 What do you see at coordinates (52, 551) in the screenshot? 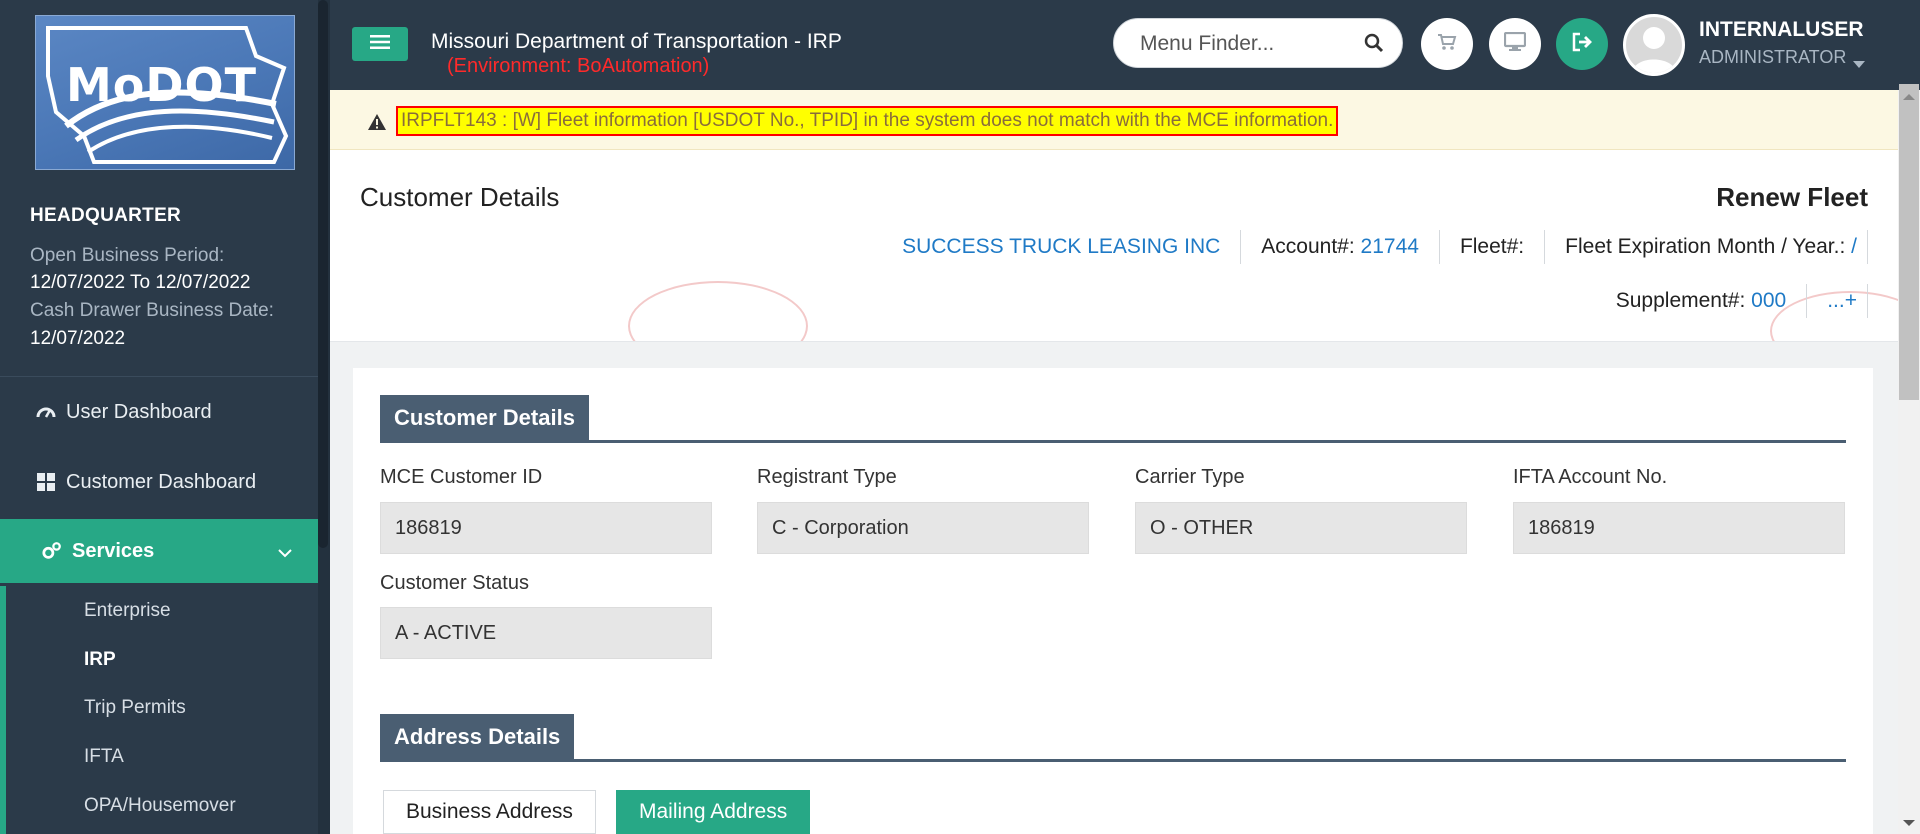
I see `gears-icon` at bounding box center [52, 551].